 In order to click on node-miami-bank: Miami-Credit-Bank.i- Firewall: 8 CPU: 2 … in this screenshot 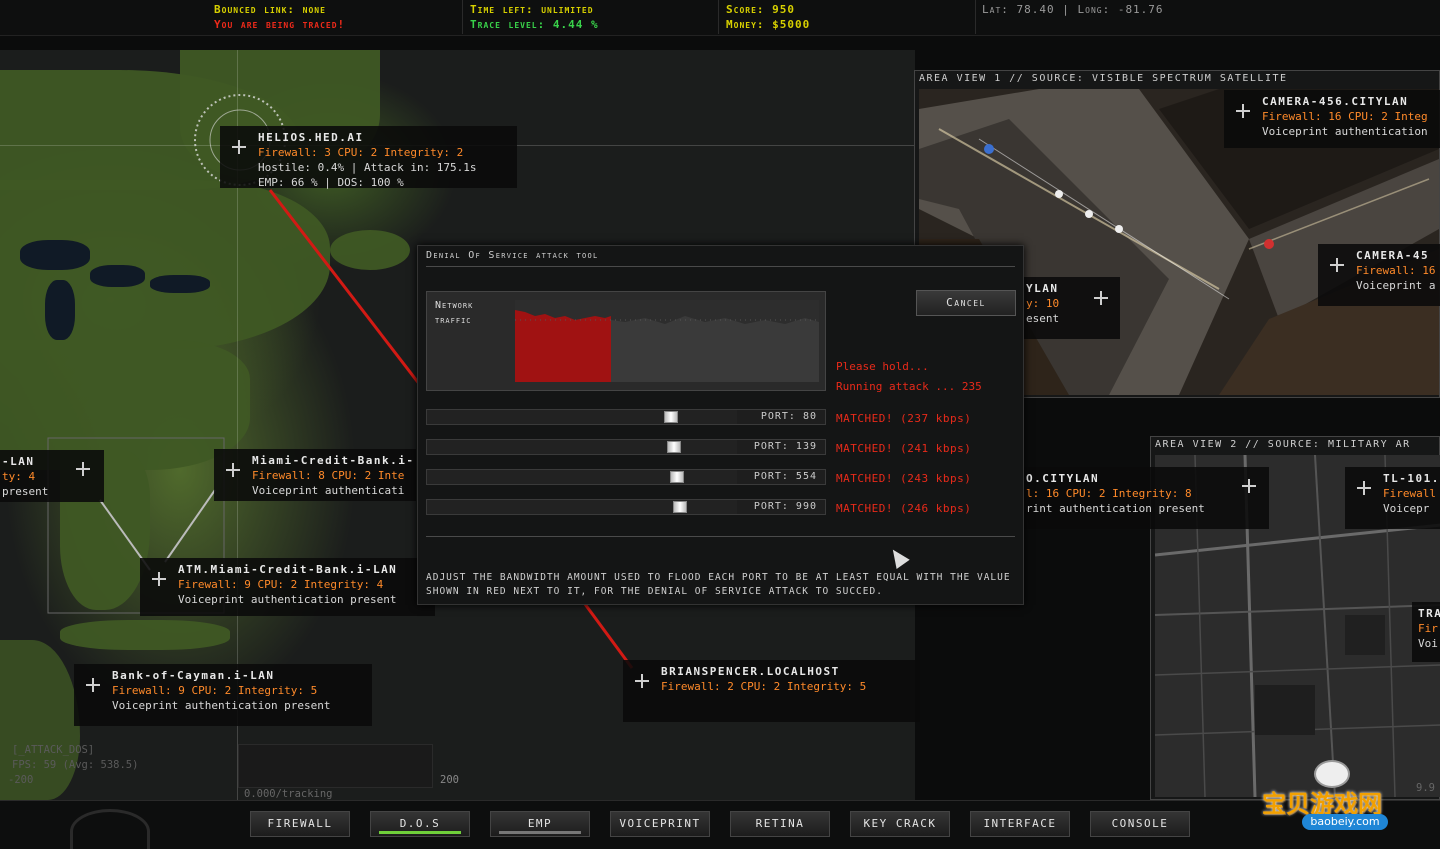, I will do `click(315, 475)`.